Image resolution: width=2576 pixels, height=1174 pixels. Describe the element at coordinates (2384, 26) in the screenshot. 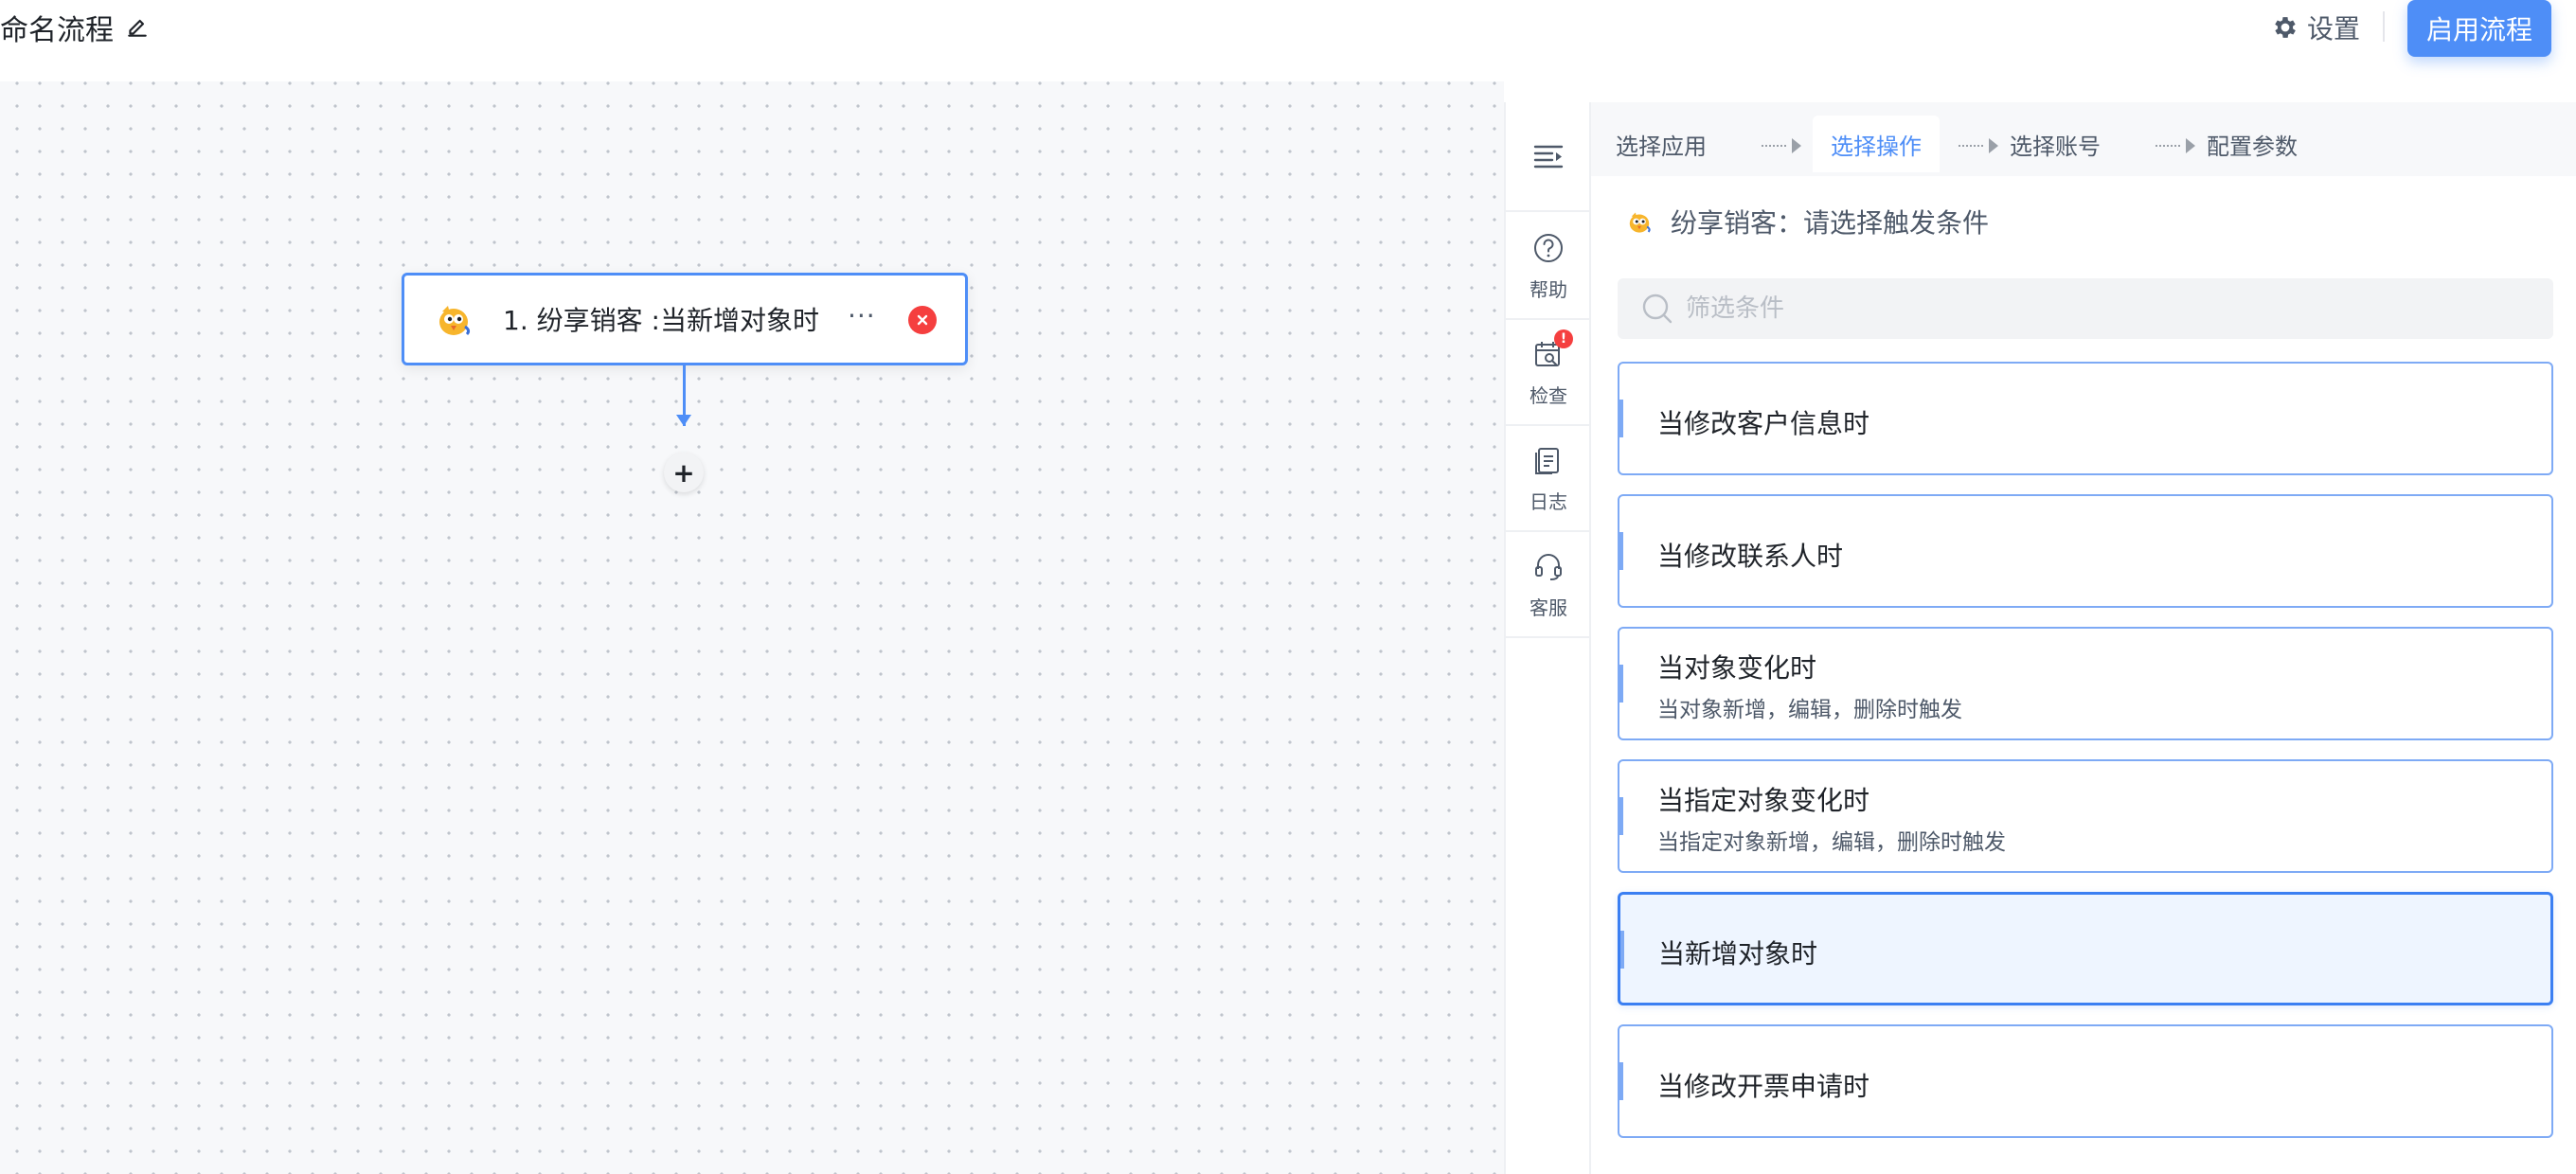

I see `header-divider` at that location.